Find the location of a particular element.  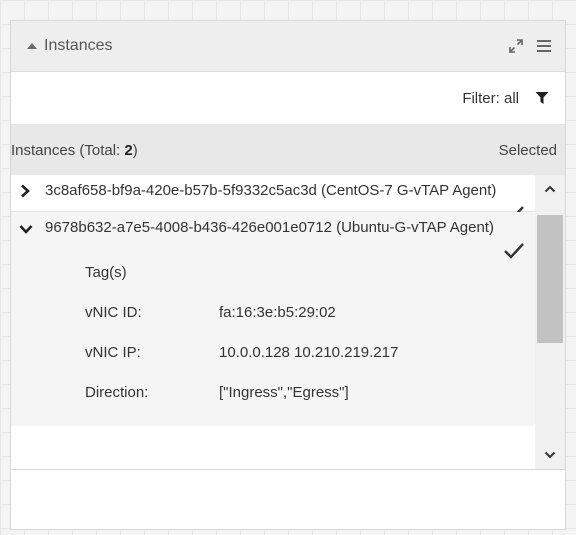

checkmark-icon is located at coordinates (514, 253).